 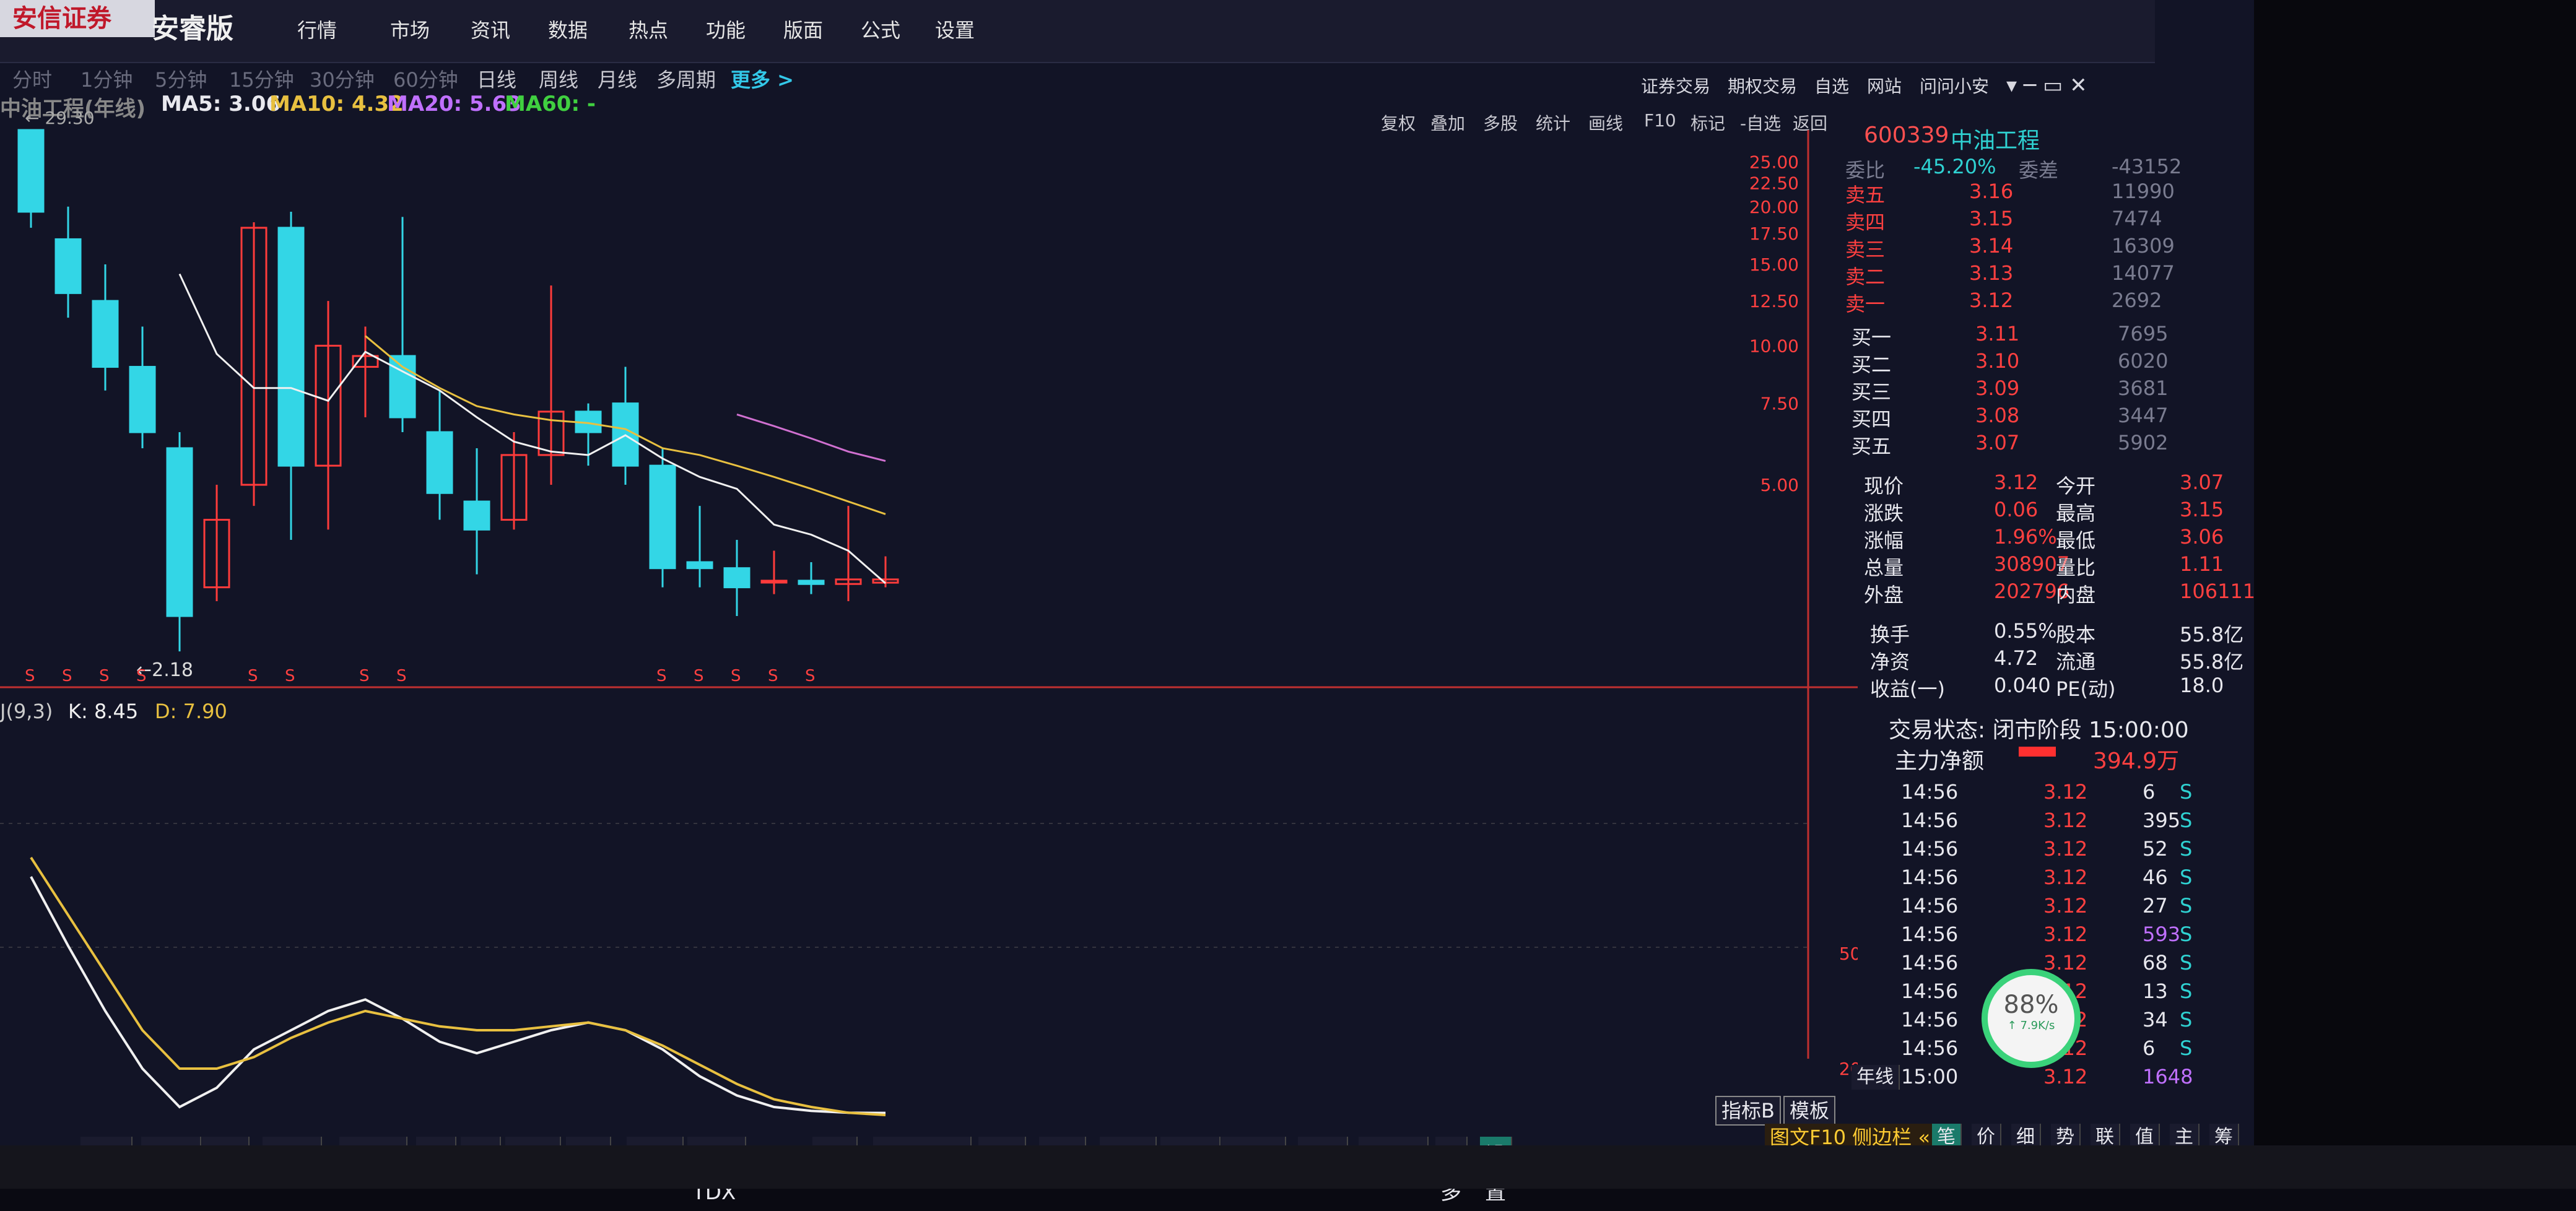 What do you see at coordinates (192, 29) in the screenshot?
I see `app-brand: 安睿版` at bounding box center [192, 29].